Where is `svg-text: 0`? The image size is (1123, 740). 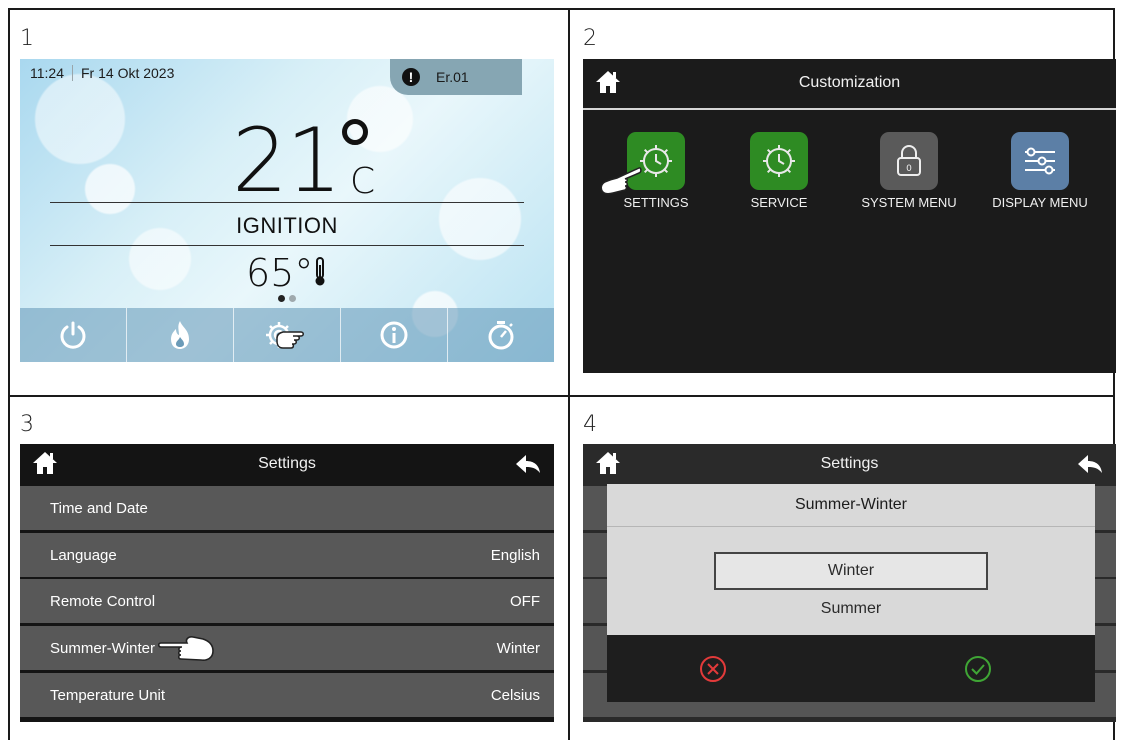 svg-text: 0 is located at coordinates (909, 169).